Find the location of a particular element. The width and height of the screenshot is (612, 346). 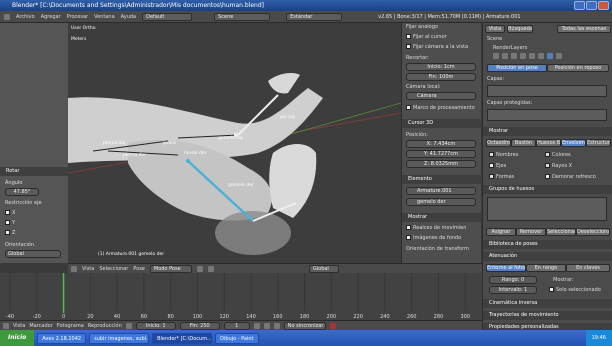

constraints-tab-icon is located at coordinates (532, 56).